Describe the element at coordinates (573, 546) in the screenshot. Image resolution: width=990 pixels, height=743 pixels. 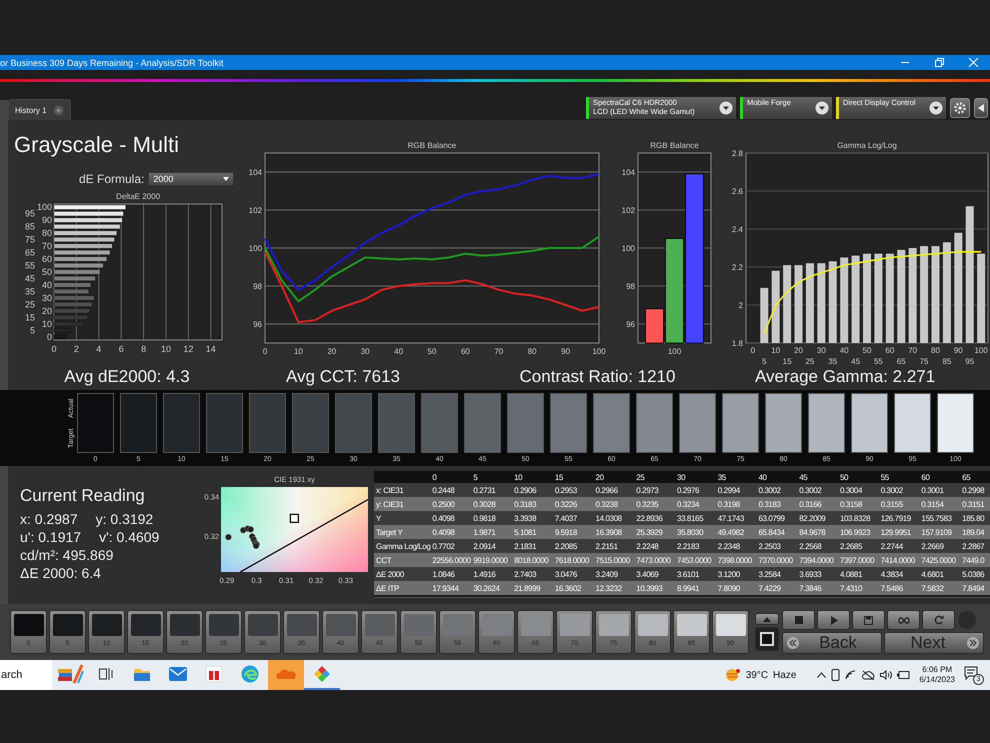
I see `table-cell: 2.2085` at that location.